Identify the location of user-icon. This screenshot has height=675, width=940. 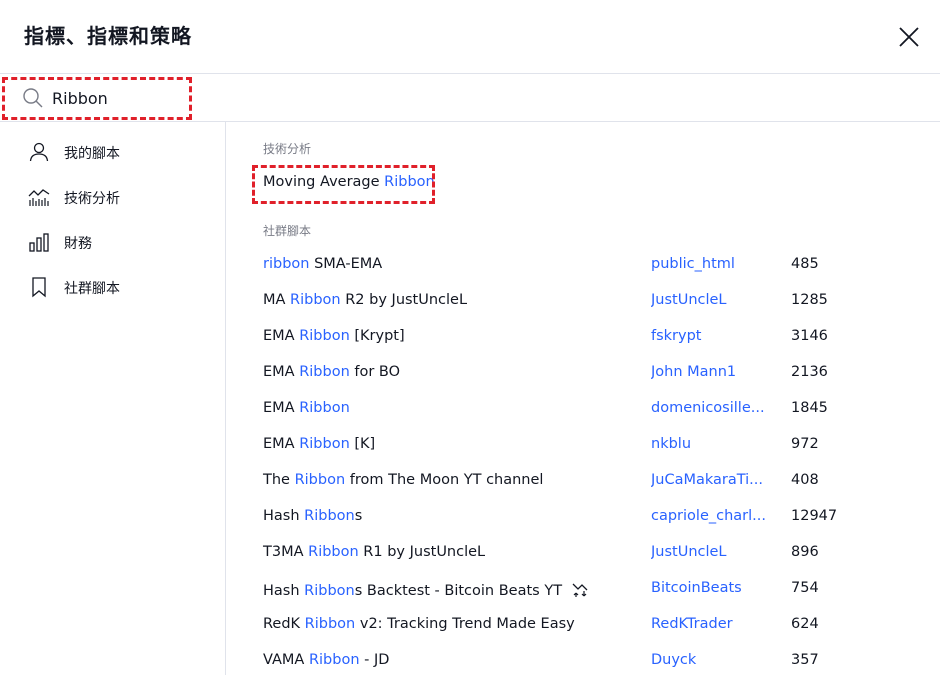
(39, 152).